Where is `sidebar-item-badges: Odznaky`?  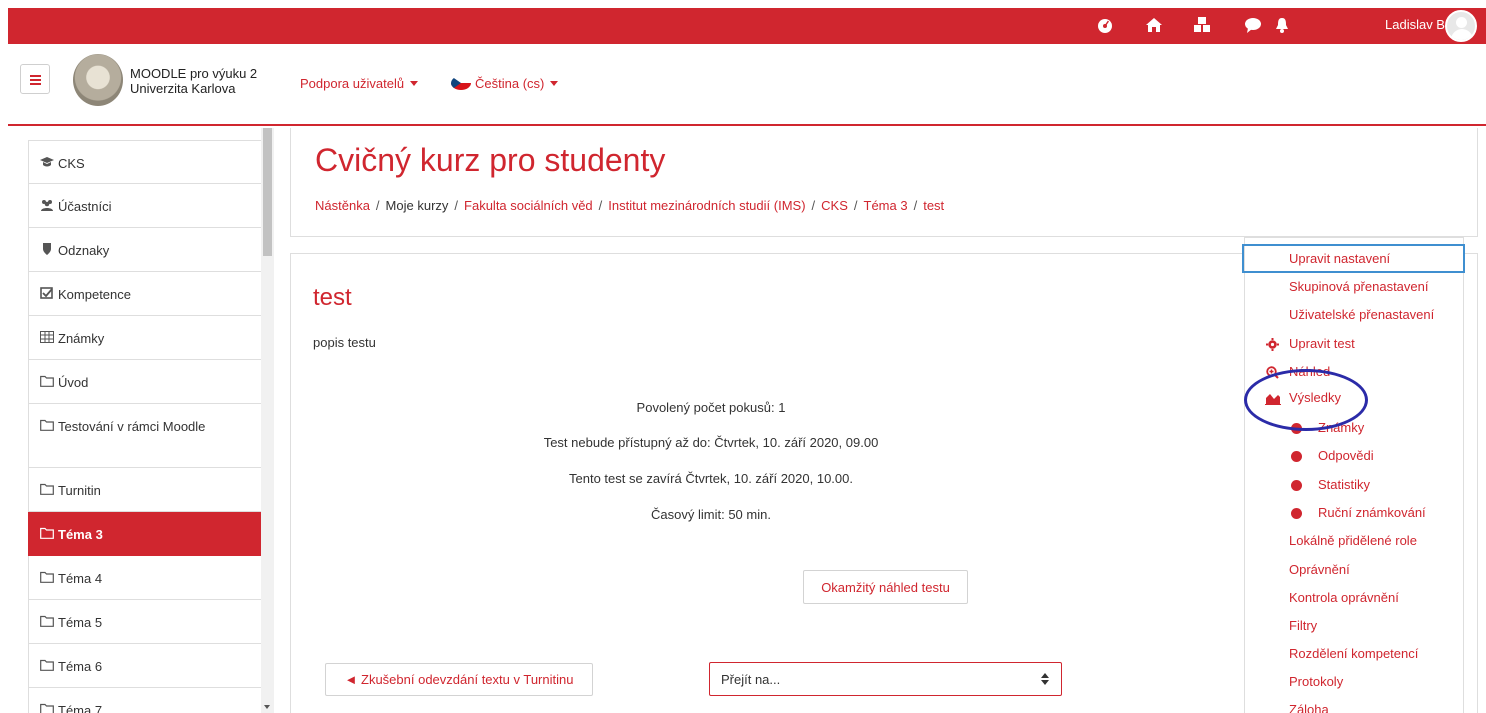 sidebar-item-badges: Odznaky is located at coordinates (148, 250).